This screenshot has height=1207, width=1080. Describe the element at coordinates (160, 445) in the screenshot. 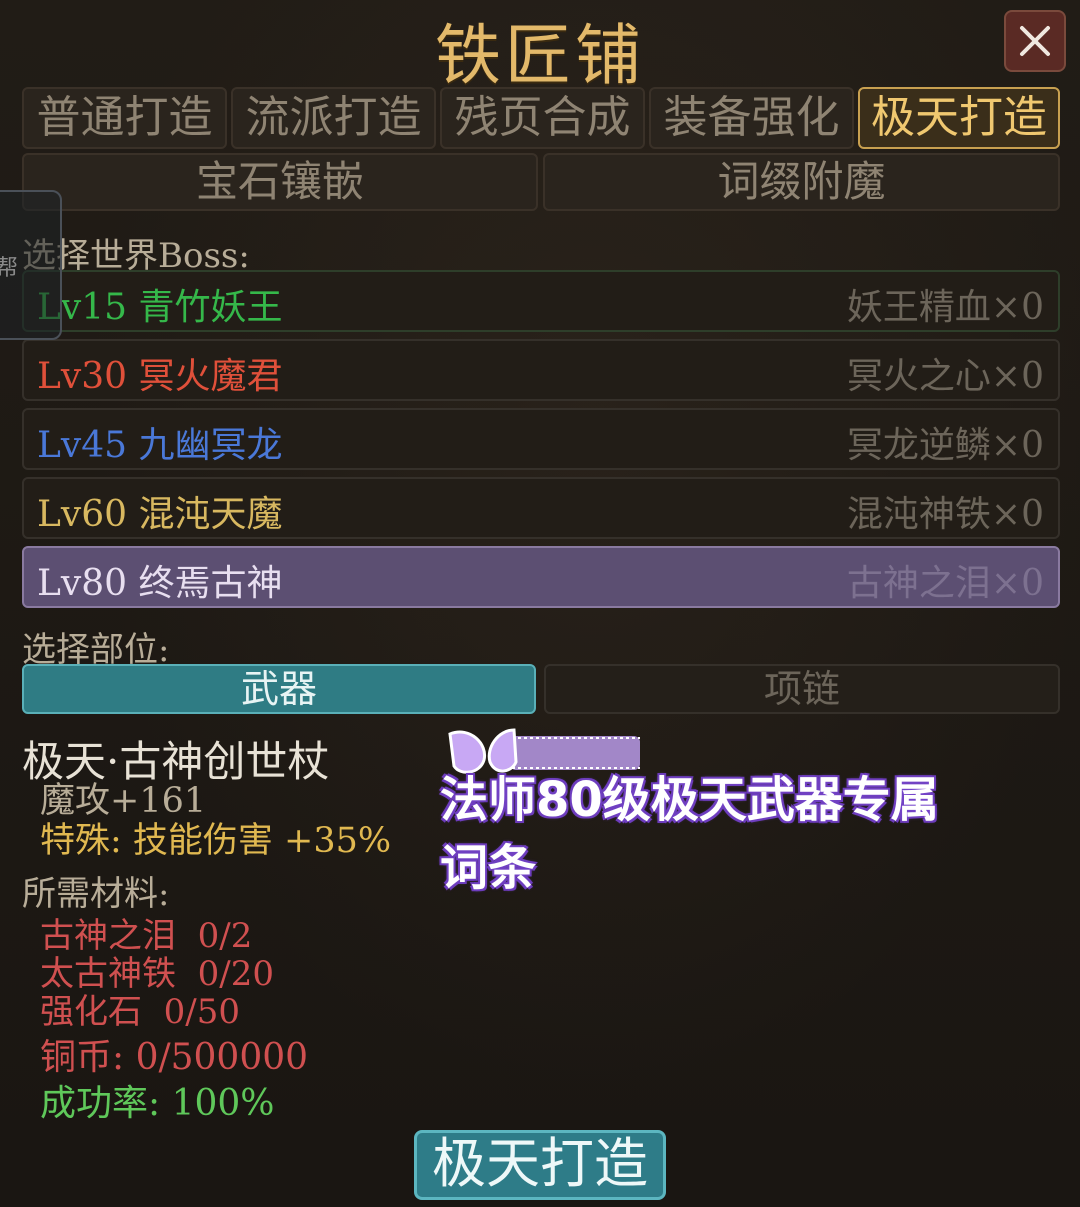

I see `boss-name: Lv45 九幽冥龙` at that location.